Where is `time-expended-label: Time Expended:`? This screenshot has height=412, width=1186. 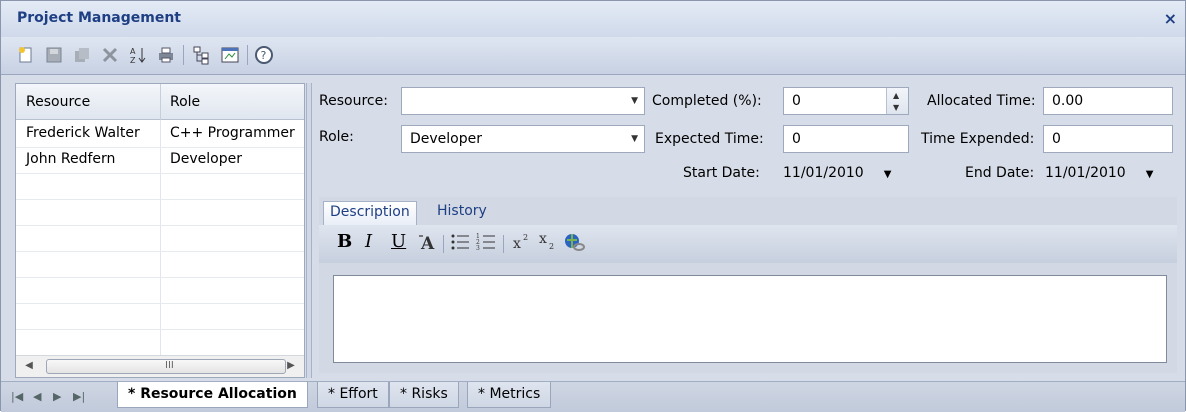 time-expended-label: Time Expended: is located at coordinates (978, 139).